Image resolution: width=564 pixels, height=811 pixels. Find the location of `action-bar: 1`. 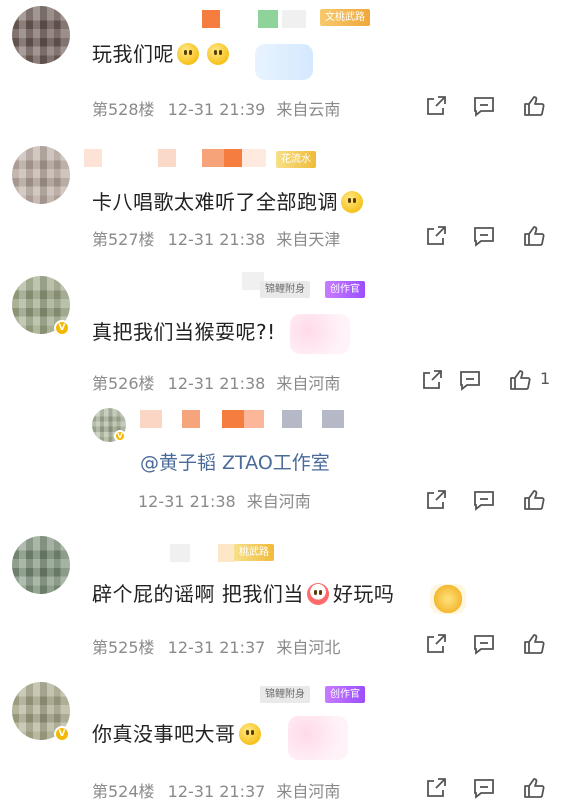

action-bar: 1 is located at coordinates (492, 381).